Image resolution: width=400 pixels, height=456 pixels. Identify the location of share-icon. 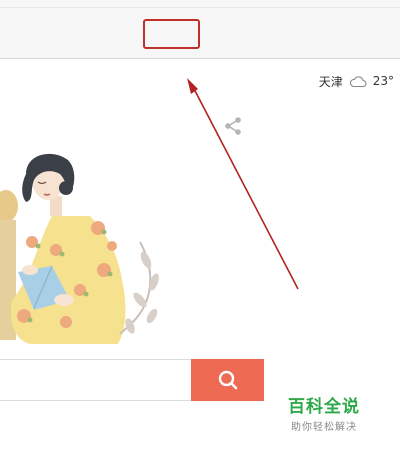
(233, 126).